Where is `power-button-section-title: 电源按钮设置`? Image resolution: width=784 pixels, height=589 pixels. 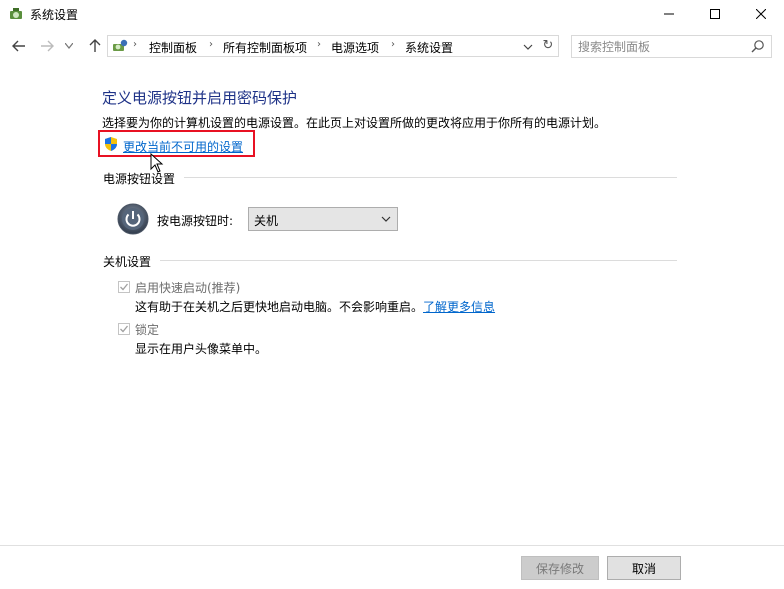 power-button-section-title: 电源按钮设置 is located at coordinates (139, 179).